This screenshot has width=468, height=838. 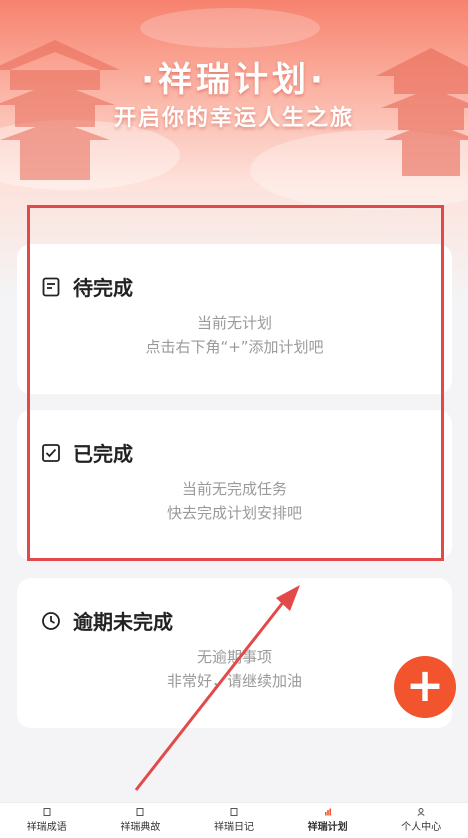 I want to click on bottom-tab-bar: 祥瑞成语 祥瑞典故 祥瑞日记 祥瑞计划 个人中心, so click(x=234, y=820).